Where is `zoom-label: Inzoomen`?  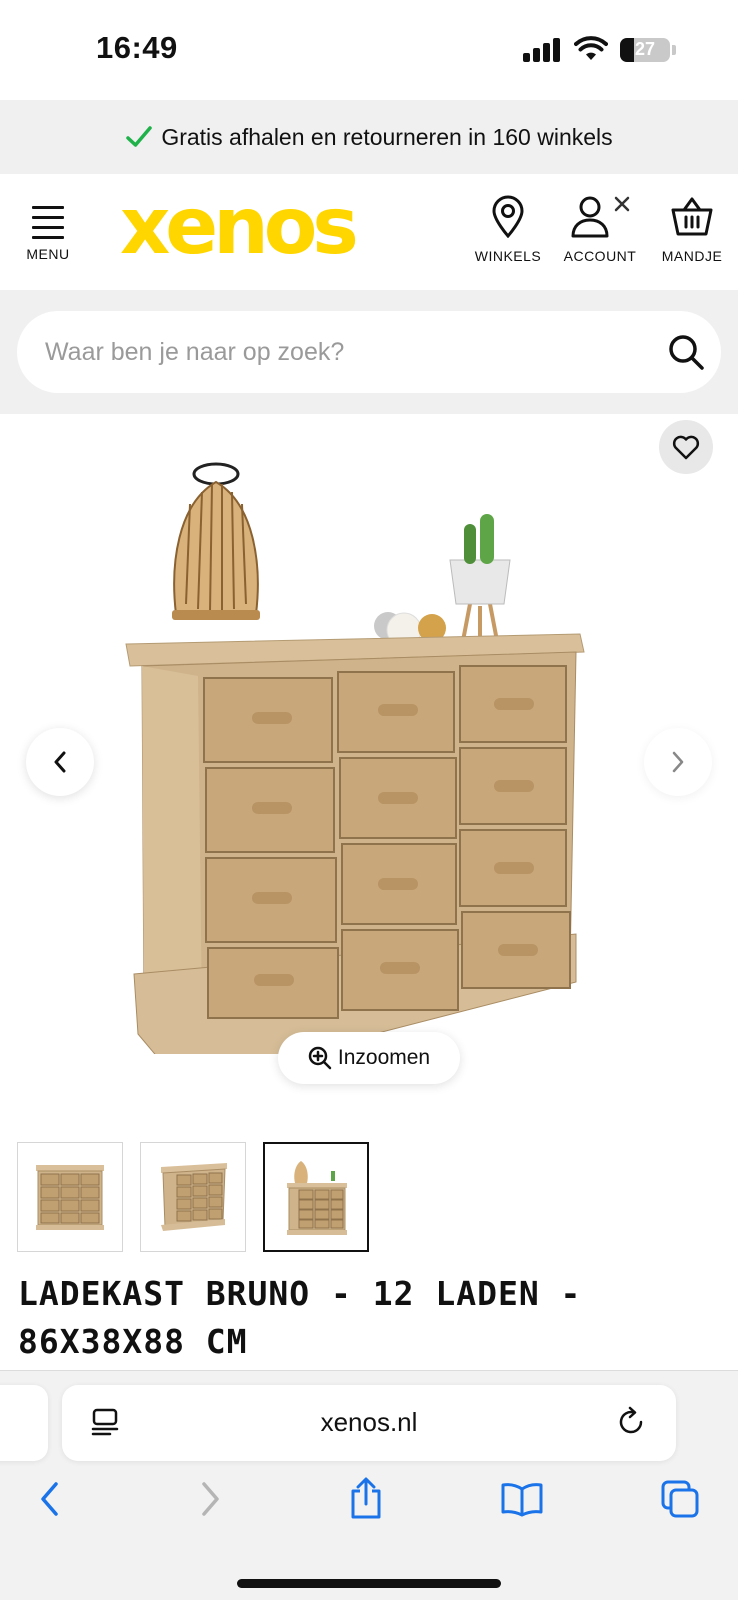 zoom-label: Inzoomen is located at coordinates (384, 1057).